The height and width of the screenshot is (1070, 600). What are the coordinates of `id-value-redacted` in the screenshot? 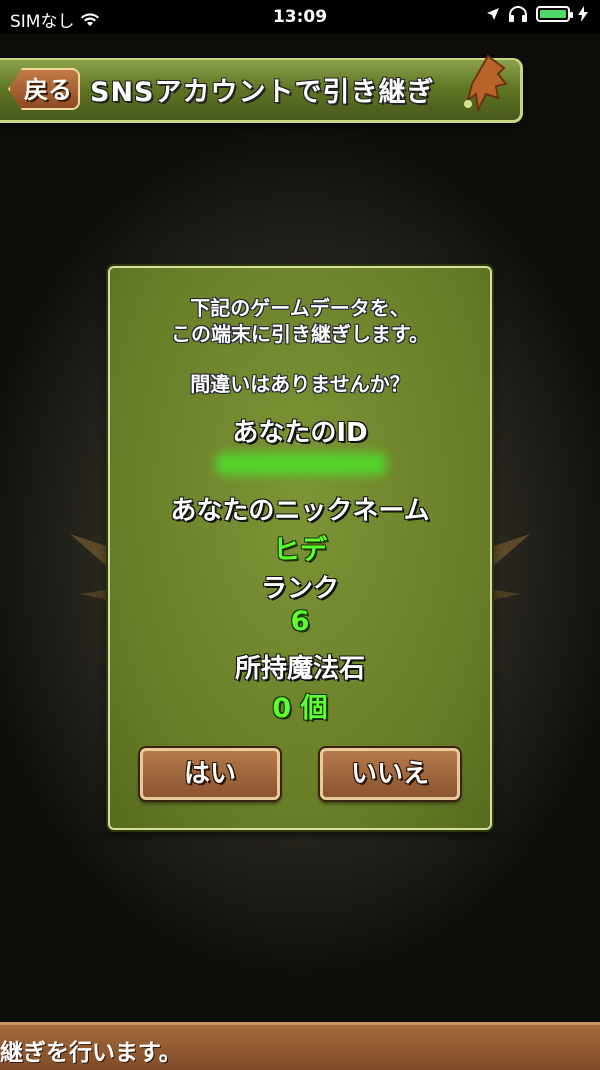 It's located at (301, 464).